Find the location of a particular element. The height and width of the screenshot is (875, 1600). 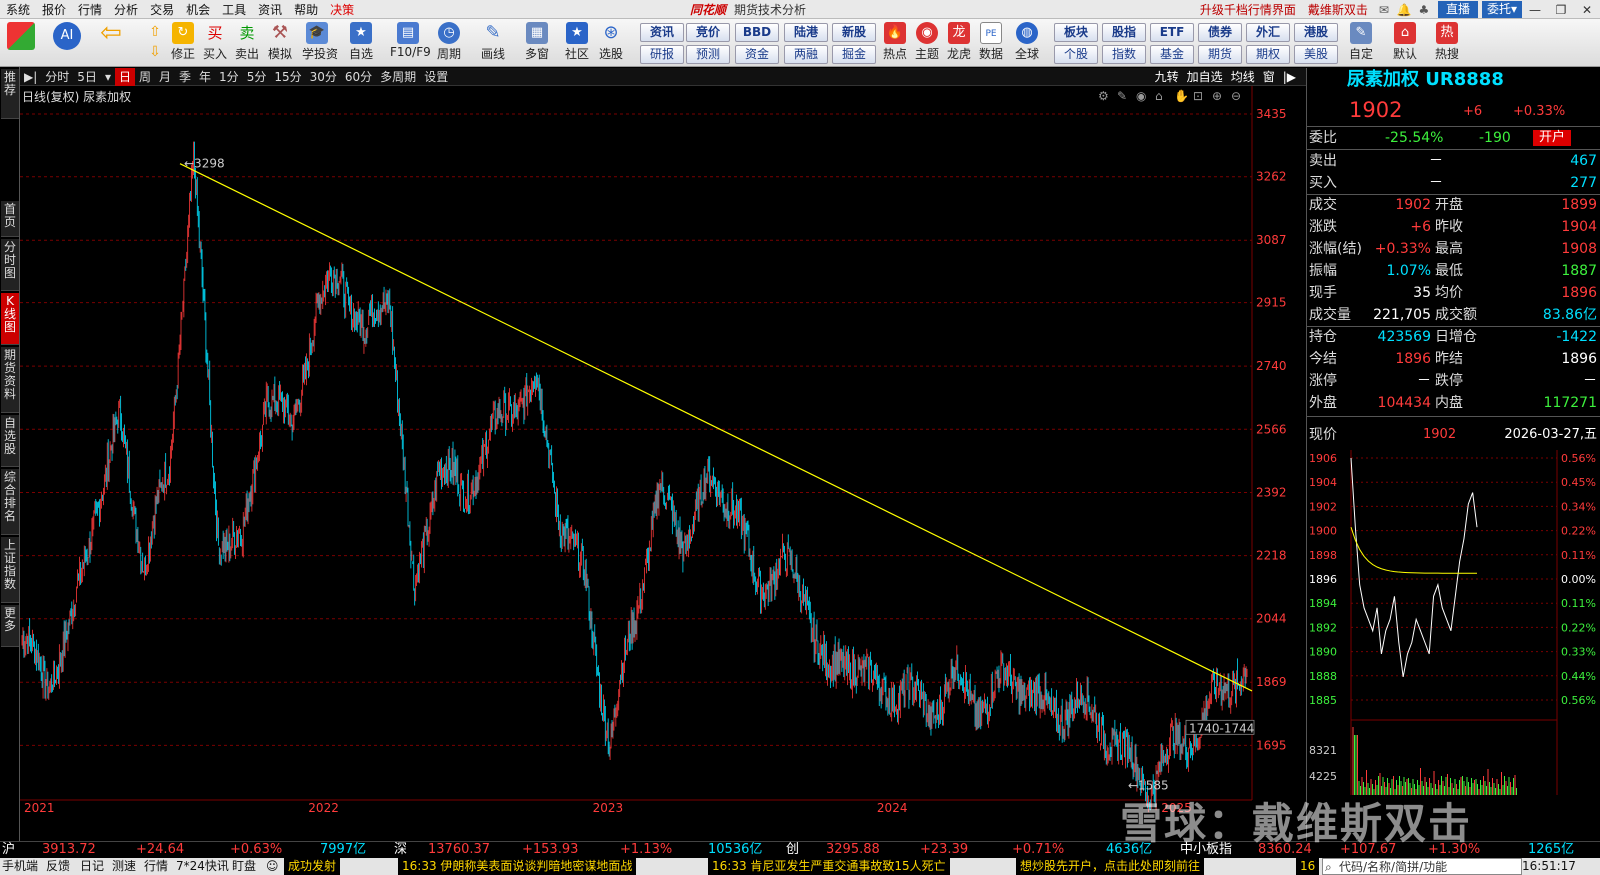

up-down-button: ⇧ ⇩ is located at coordinates (155, 44).